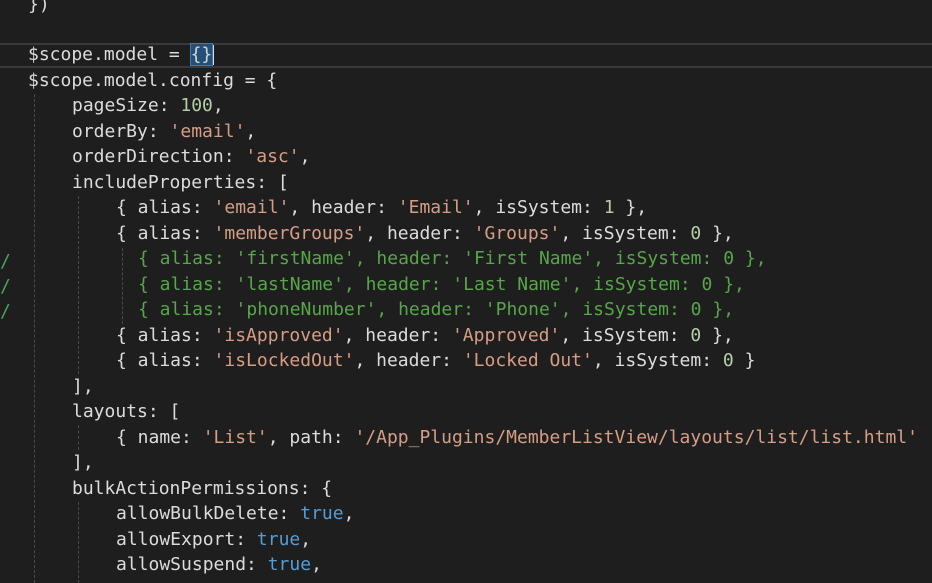  What do you see at coordinates (219, 565) in the screenshot?
I see `code-line: allowSuspend: true,` at bounding box center [219, 565].